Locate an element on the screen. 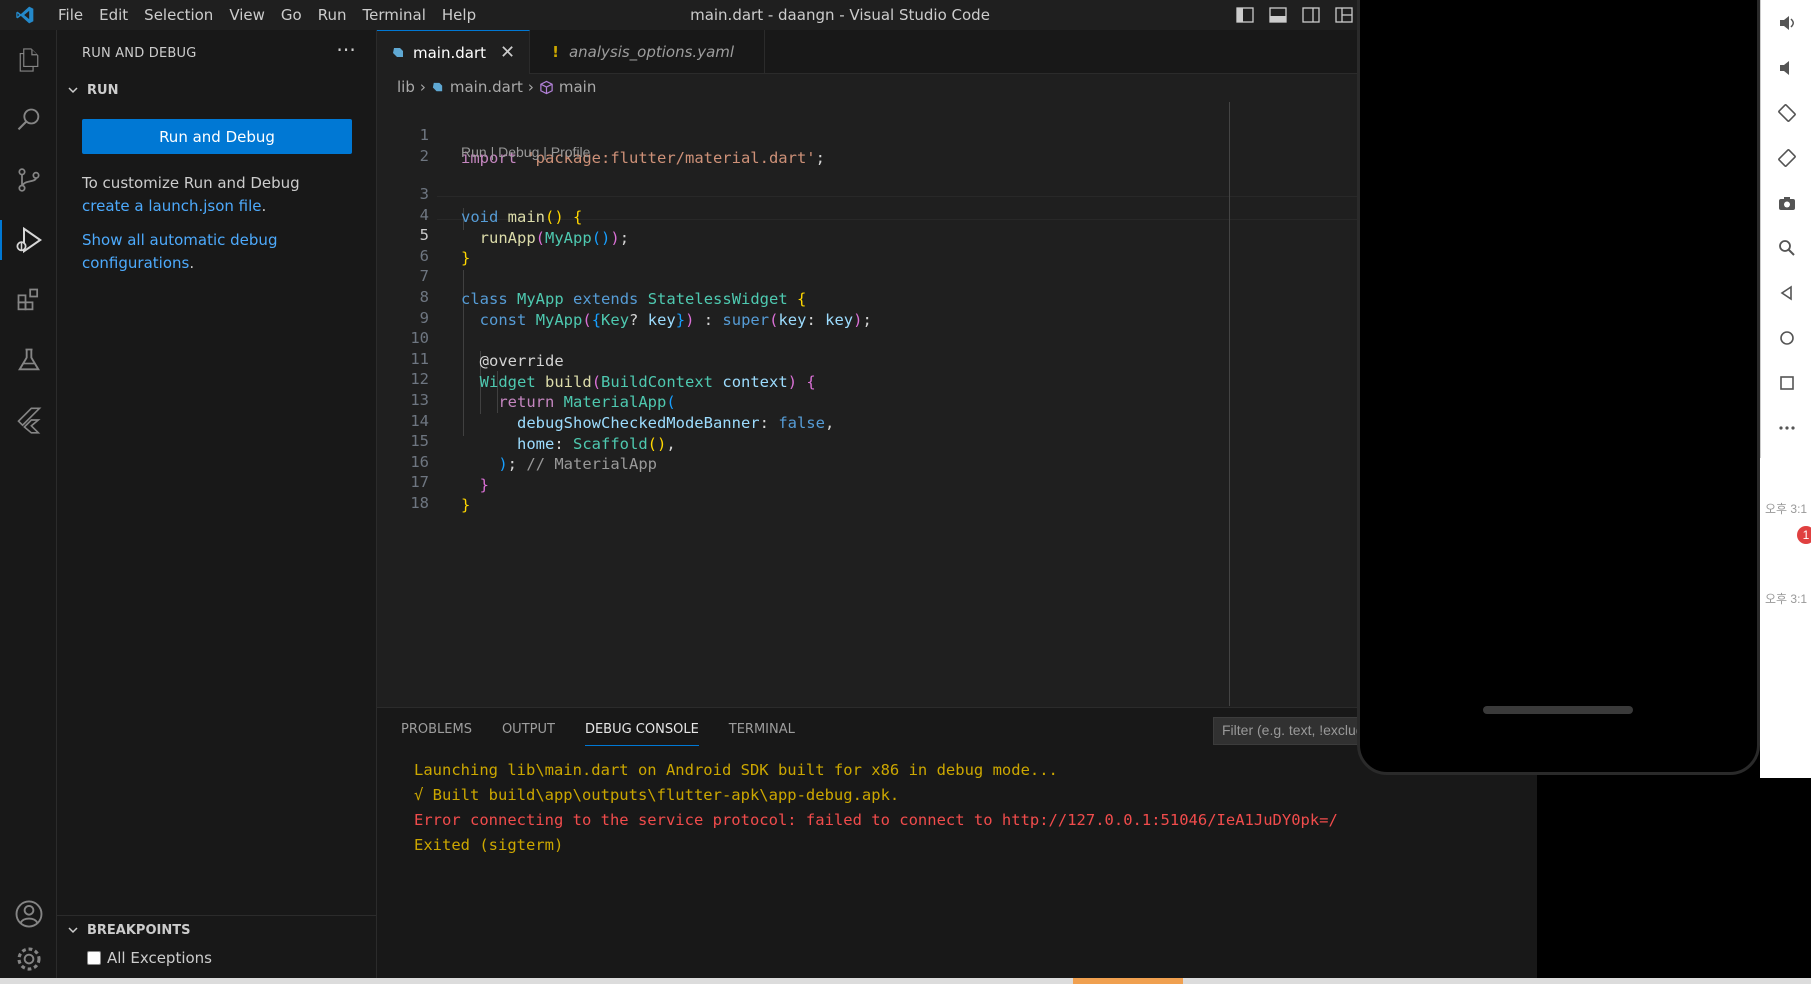  menu-file: File is located at coordinates (70, 15).